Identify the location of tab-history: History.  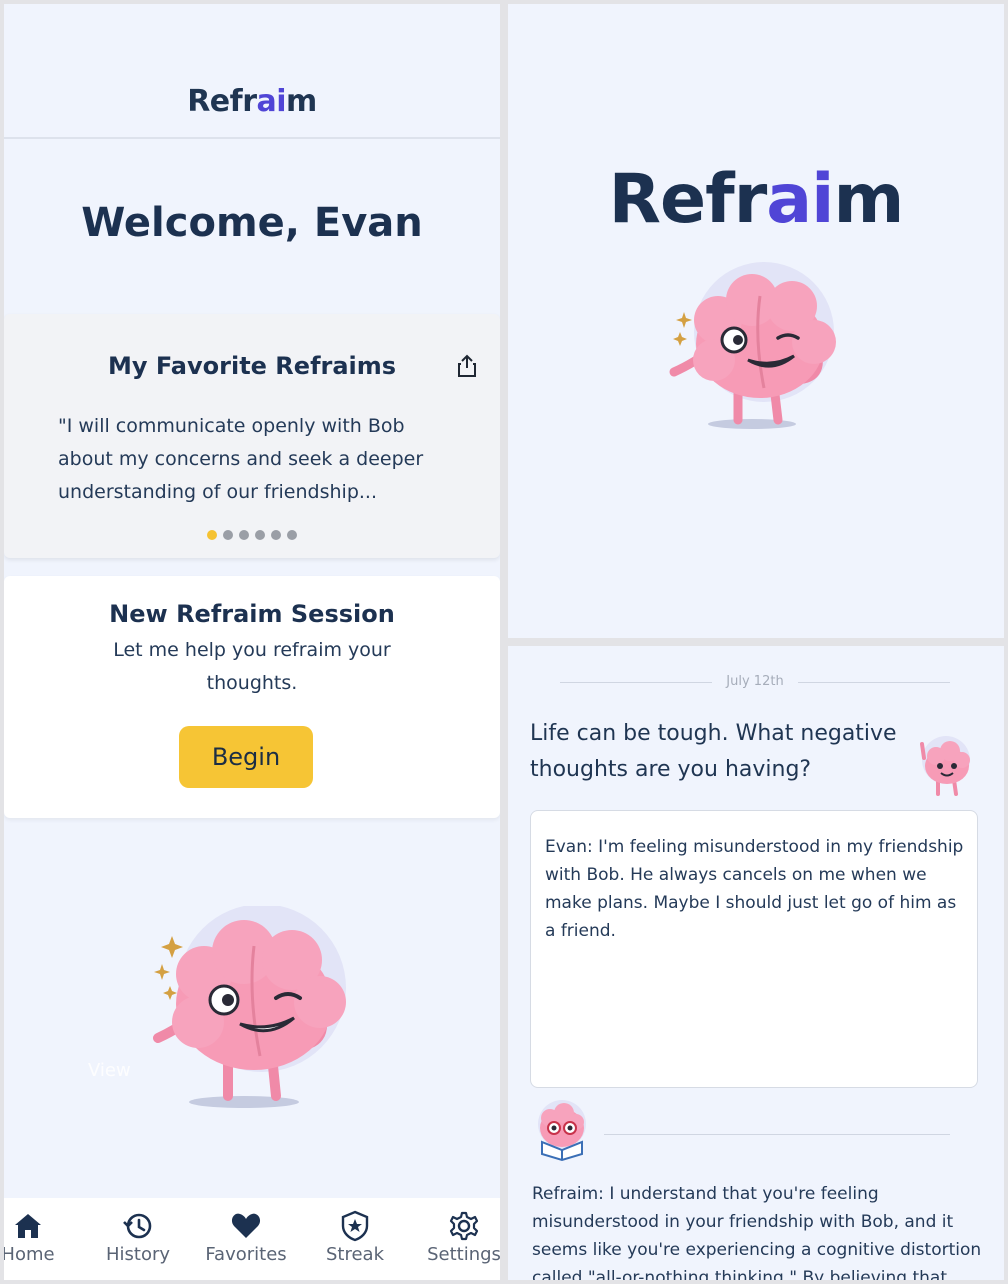
(138, 1237).